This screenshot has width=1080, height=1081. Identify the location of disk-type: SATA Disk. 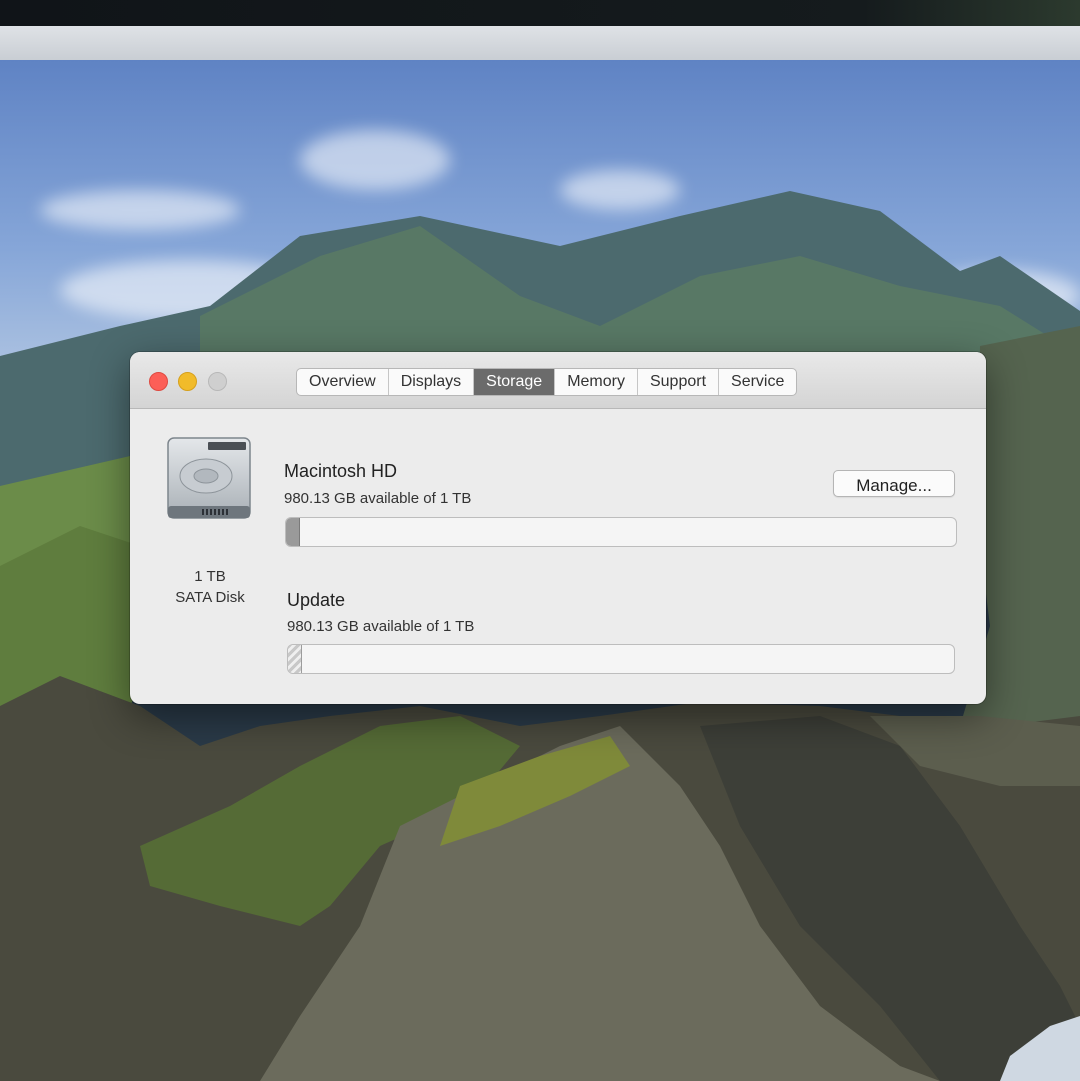
(210, 597).